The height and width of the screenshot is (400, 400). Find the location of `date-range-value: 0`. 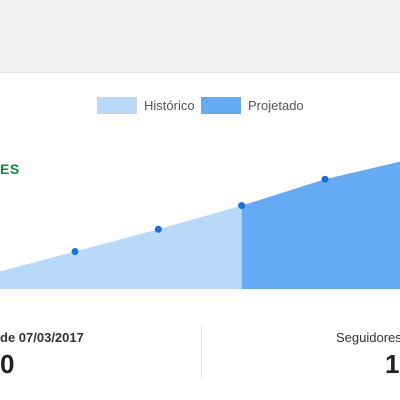

date-range-value: 0 is located at coordinates (7, 364).